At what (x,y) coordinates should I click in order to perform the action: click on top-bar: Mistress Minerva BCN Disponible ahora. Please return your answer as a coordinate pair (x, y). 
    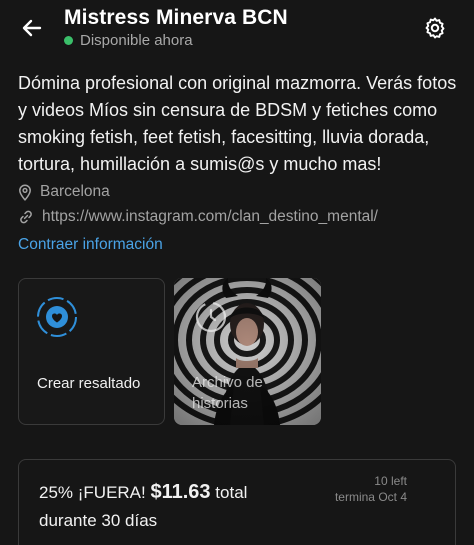
    Looking at the image, I should click on (237, 29).